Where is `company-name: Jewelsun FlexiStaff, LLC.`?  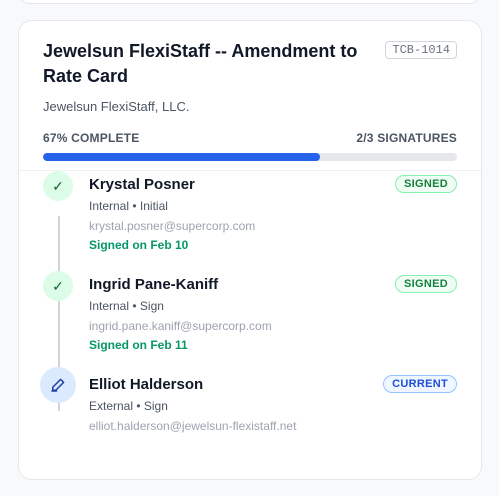 company-name: Jewelsun FlexiStaff, LLC. is located at coordinates (116, 106).